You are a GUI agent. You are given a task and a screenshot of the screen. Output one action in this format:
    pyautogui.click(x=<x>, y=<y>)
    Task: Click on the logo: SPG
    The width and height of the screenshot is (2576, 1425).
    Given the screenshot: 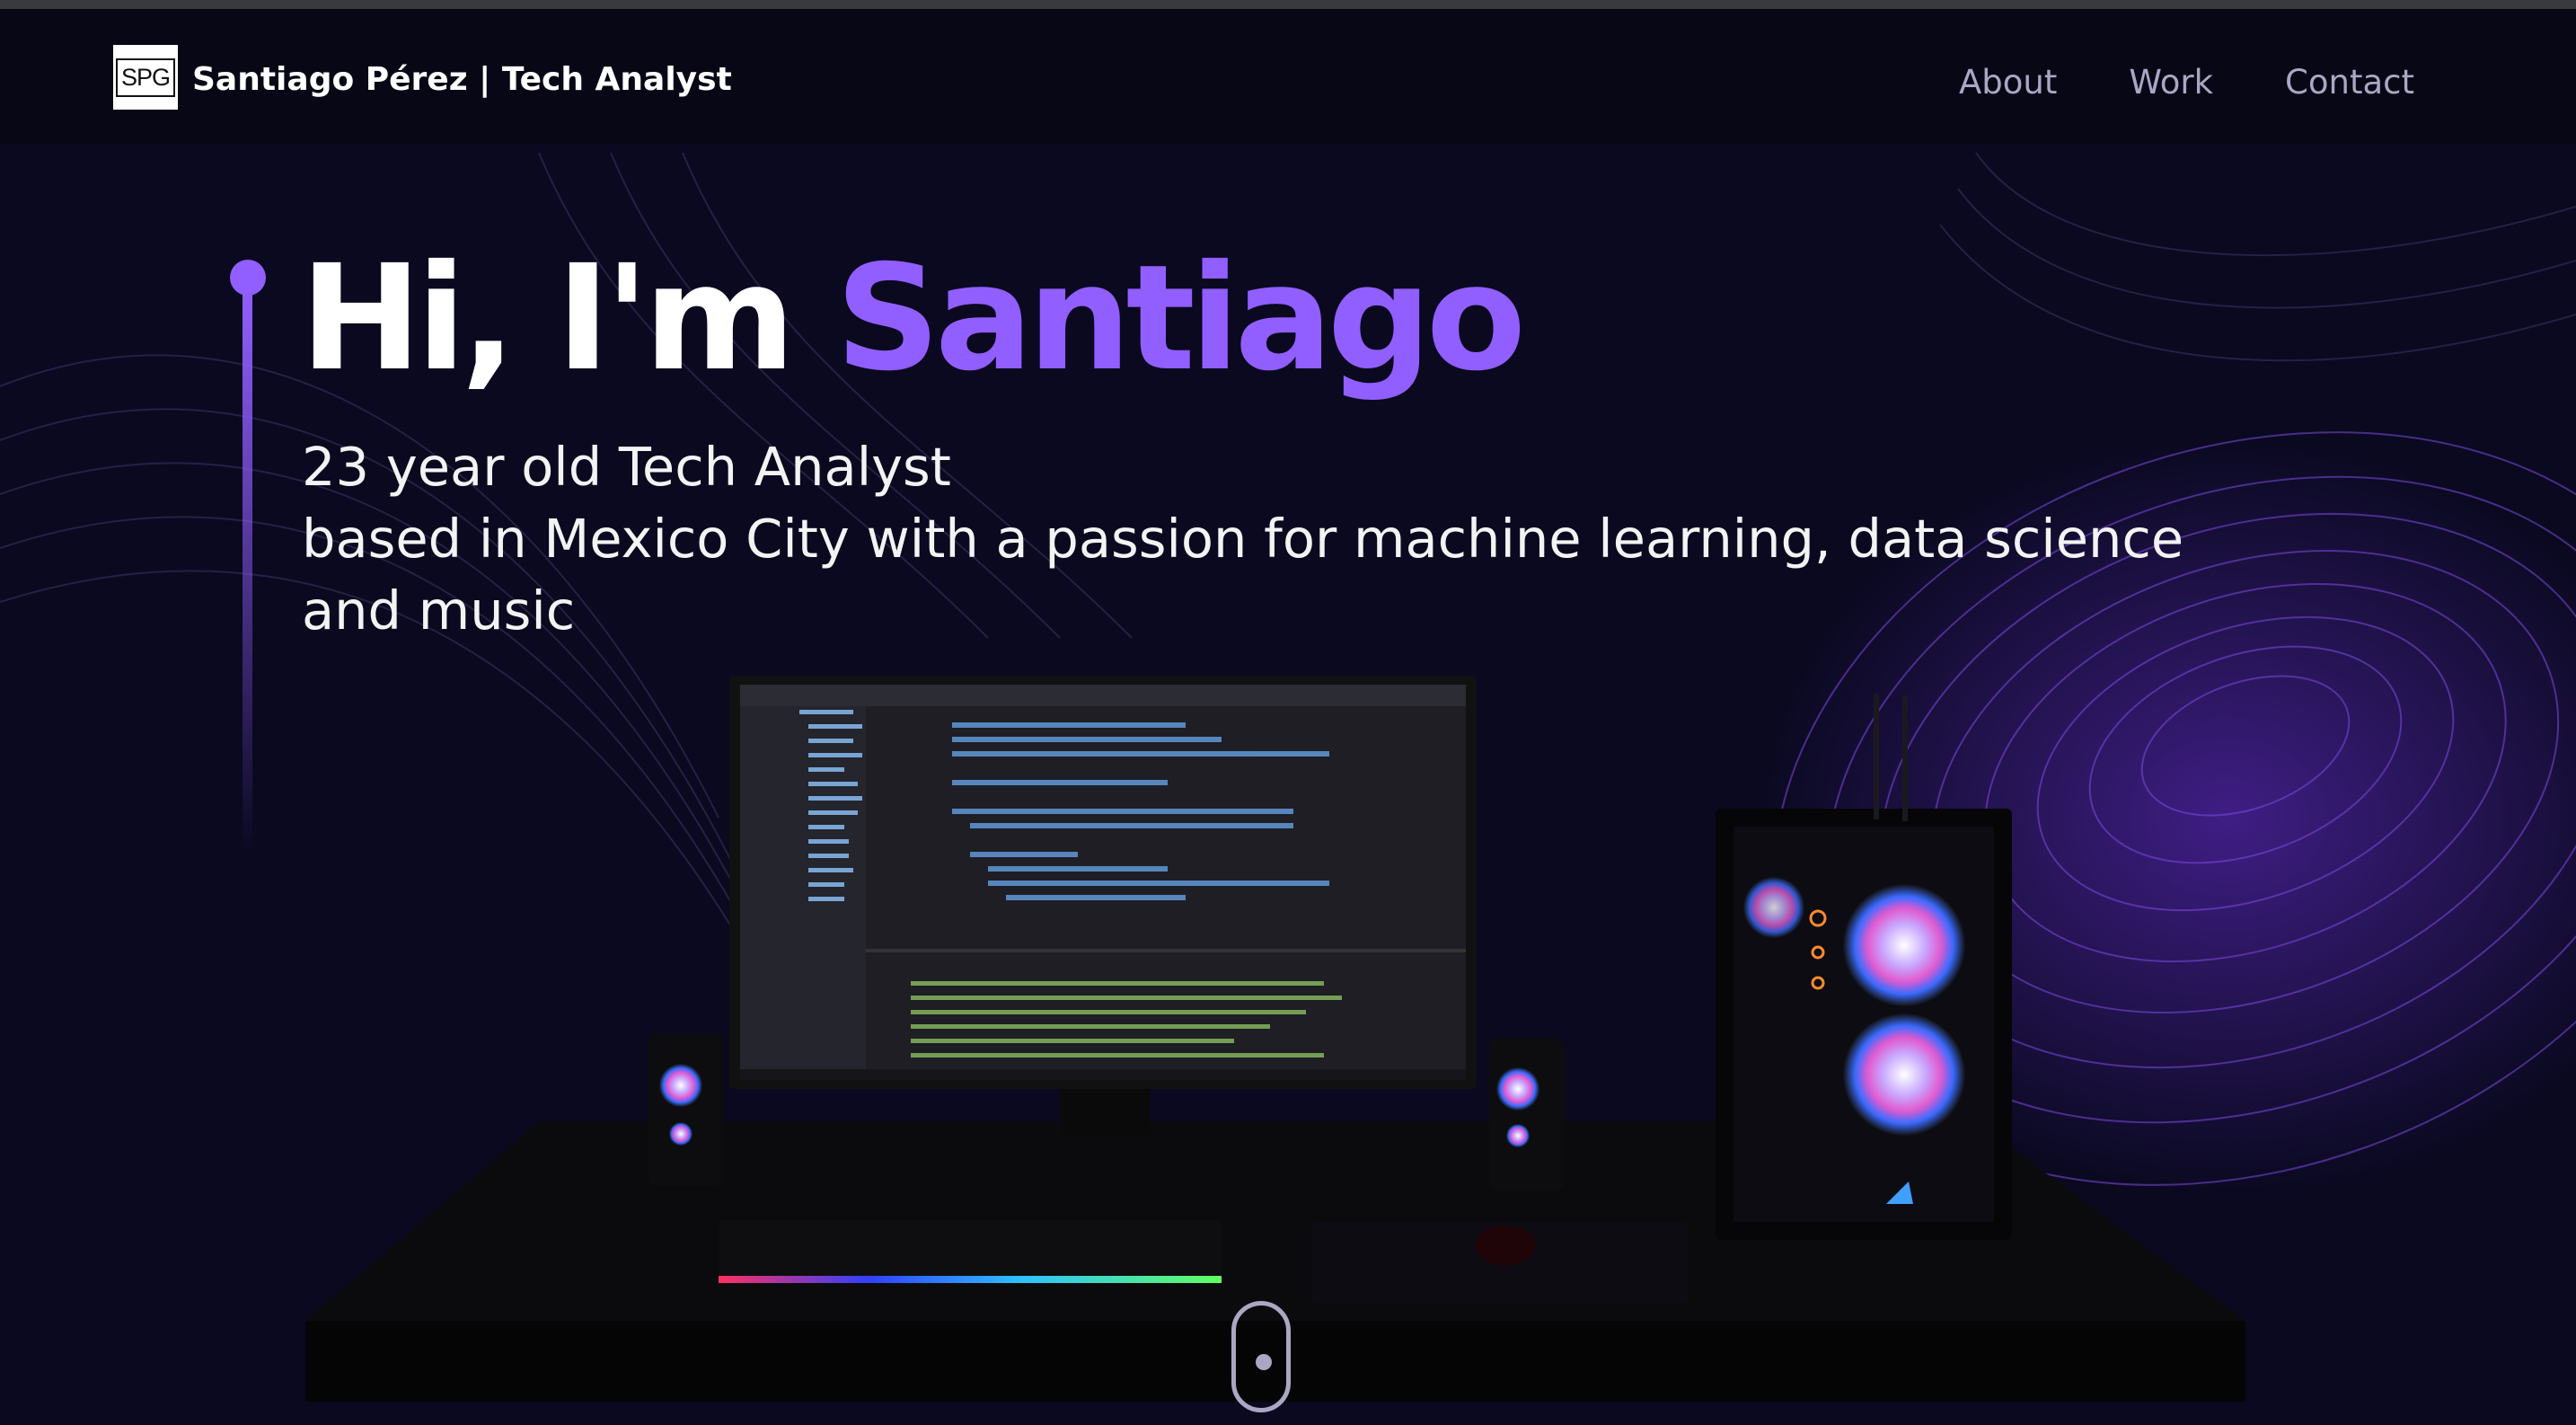 What is the action you would take?
    pyautogui.click(x=145, y=78)
    